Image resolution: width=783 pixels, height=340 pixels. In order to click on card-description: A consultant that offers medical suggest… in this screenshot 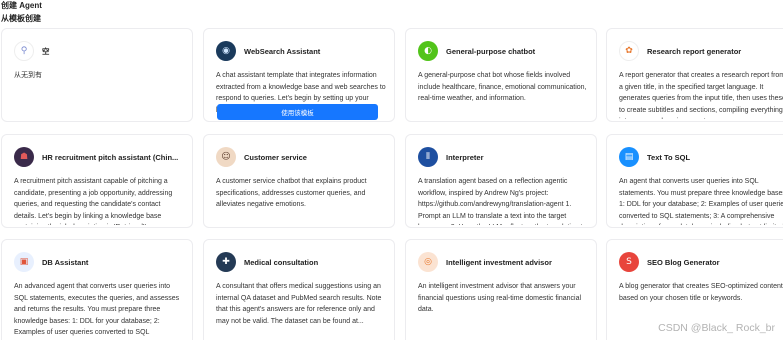, I will do `click(299, 304)`.